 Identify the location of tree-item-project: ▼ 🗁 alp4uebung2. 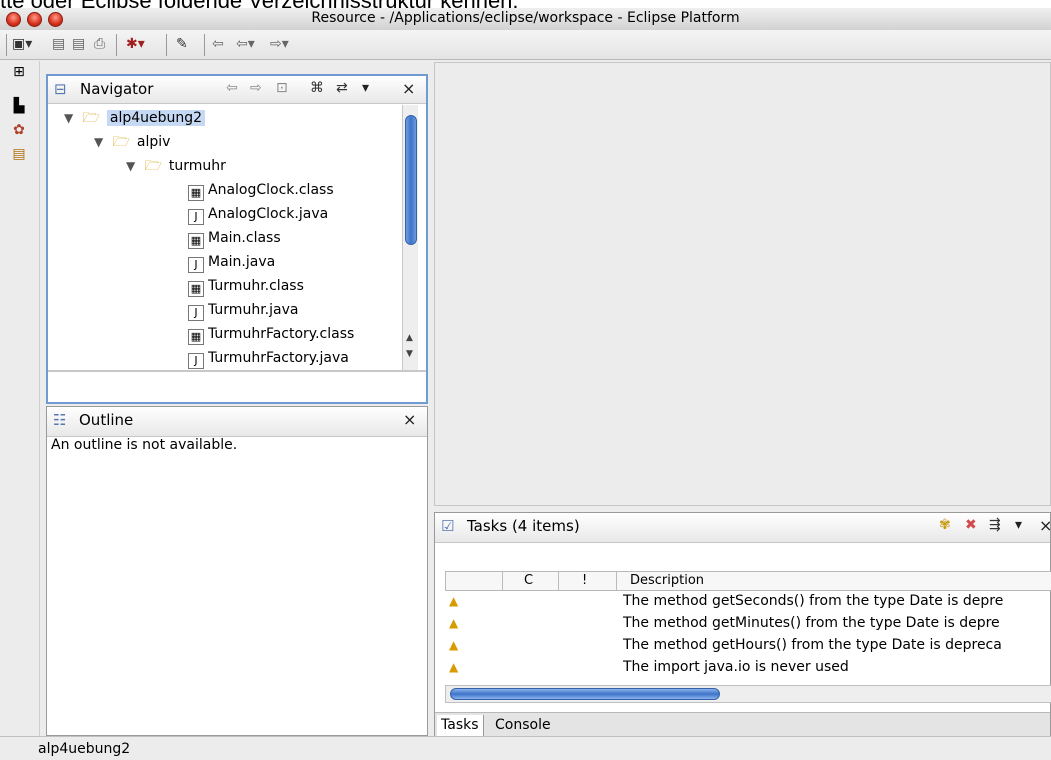
(135, 118).